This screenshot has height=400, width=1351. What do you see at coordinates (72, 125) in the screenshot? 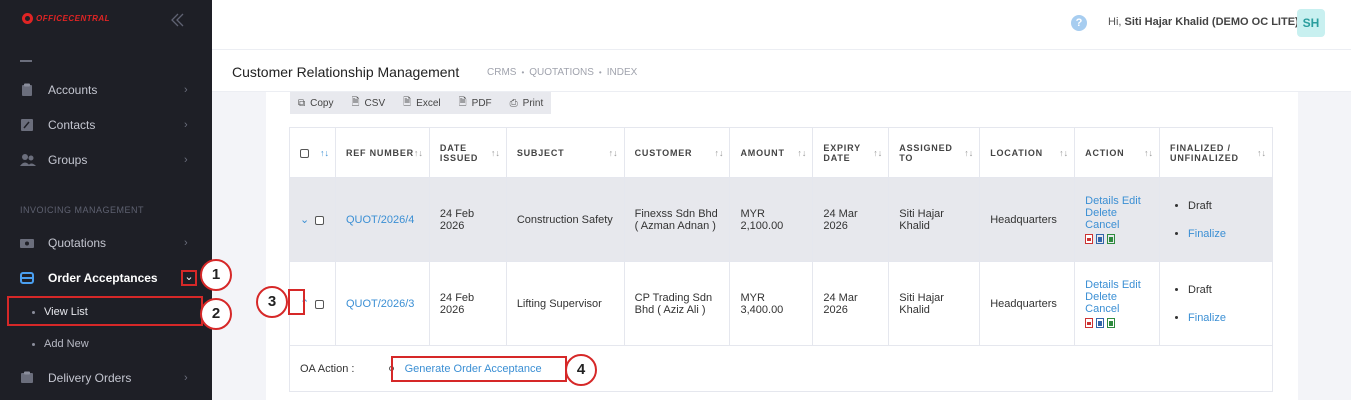
I see `sidebar-item-label: Contacts` at bounding box center [72, 125].